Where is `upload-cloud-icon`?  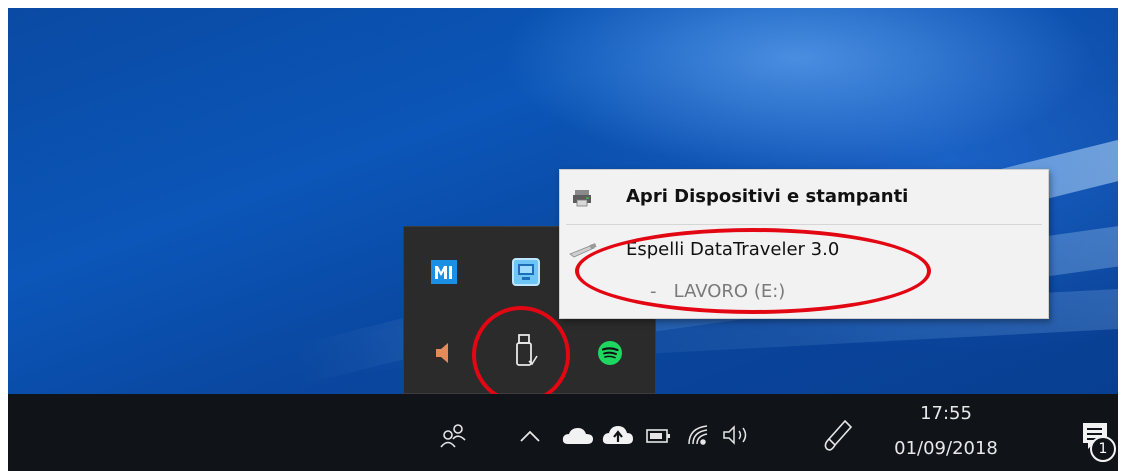 upload-cloud-icon is located at coordinates (618, 435).